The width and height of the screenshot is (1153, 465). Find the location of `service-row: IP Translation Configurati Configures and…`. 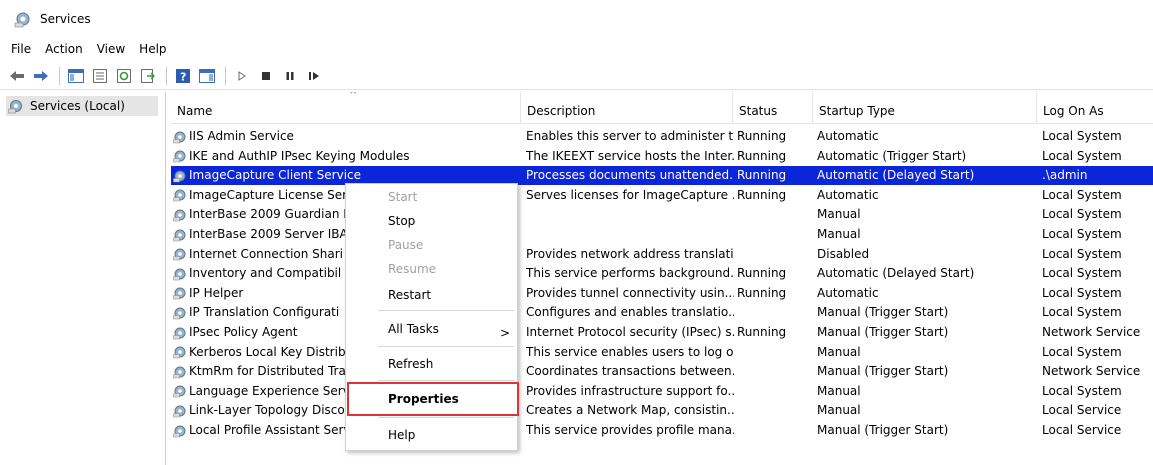

service-row: IP Translation Configurati Configures and… is located at coordinates (662, 312).